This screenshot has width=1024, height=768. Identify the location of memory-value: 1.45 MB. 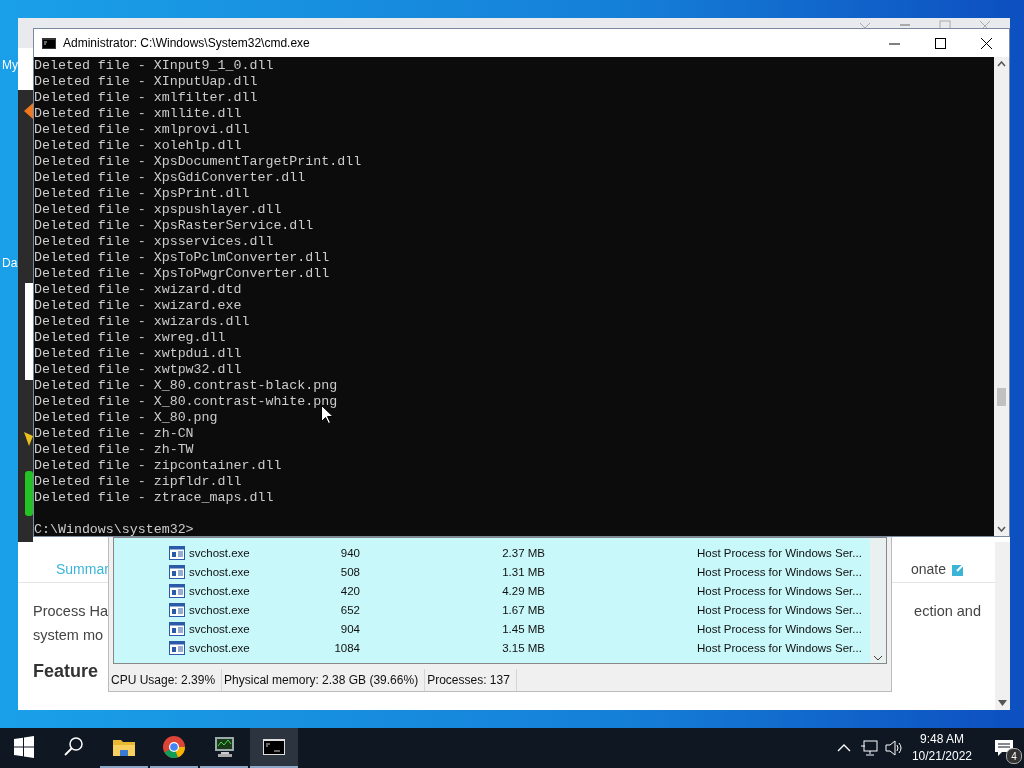
(523, 628).